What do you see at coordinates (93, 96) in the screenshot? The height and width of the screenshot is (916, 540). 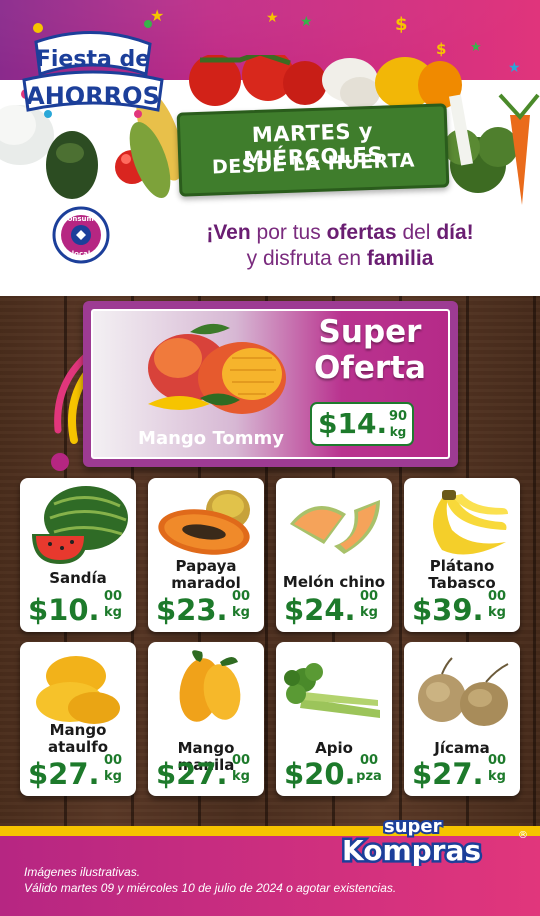 I see `logo-line2: AHORROS` at bounding box center [93, 96].